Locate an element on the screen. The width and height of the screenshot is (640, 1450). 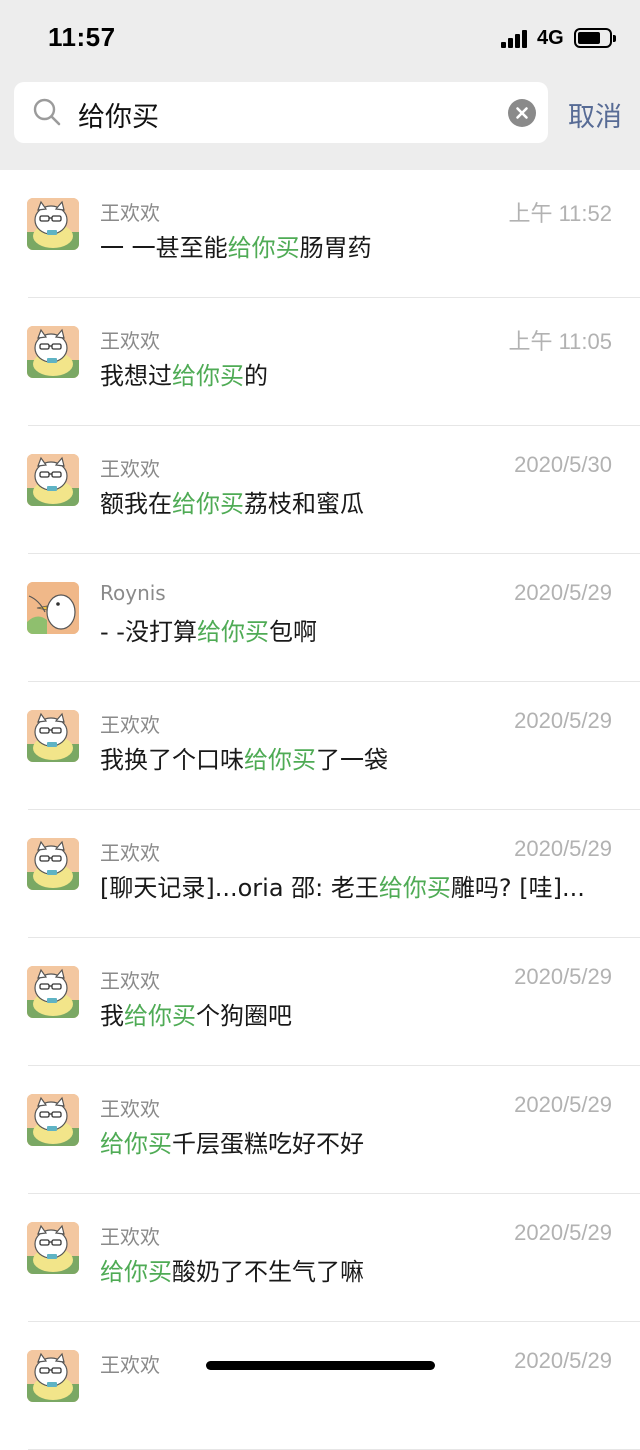
message-snippet: 给你买千层蛋糕吃好不好 is located at coordinates (356, 1141).